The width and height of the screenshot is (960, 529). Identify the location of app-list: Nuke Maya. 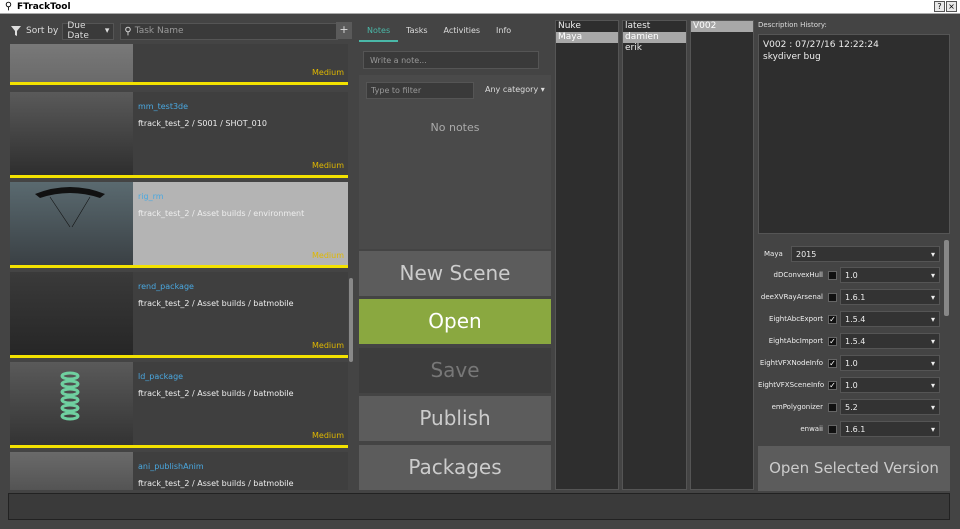
(587, 255).